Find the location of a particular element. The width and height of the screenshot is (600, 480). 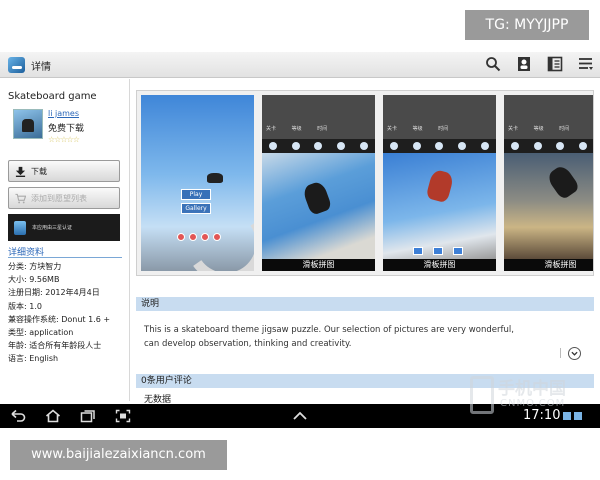

detail-compatible-os: 兼容操作系统: Donut 1.6 + is located at coordinates (59, 319).